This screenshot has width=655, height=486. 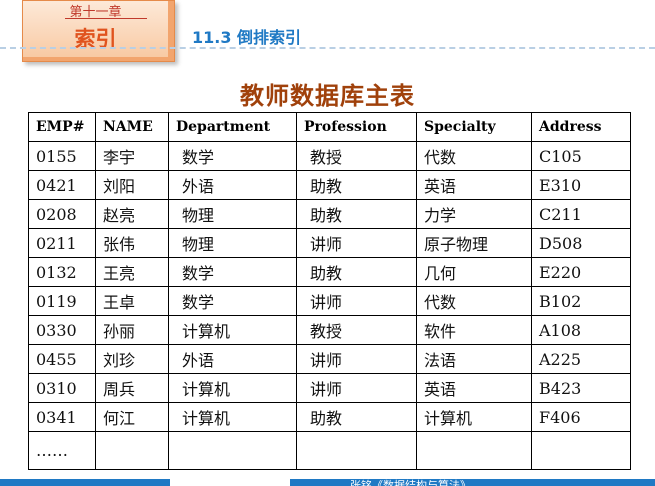 What do you see at coordinates (581, 156) in the screenshot?
I see `cell-address: C105` at bounding box center [581, 156].